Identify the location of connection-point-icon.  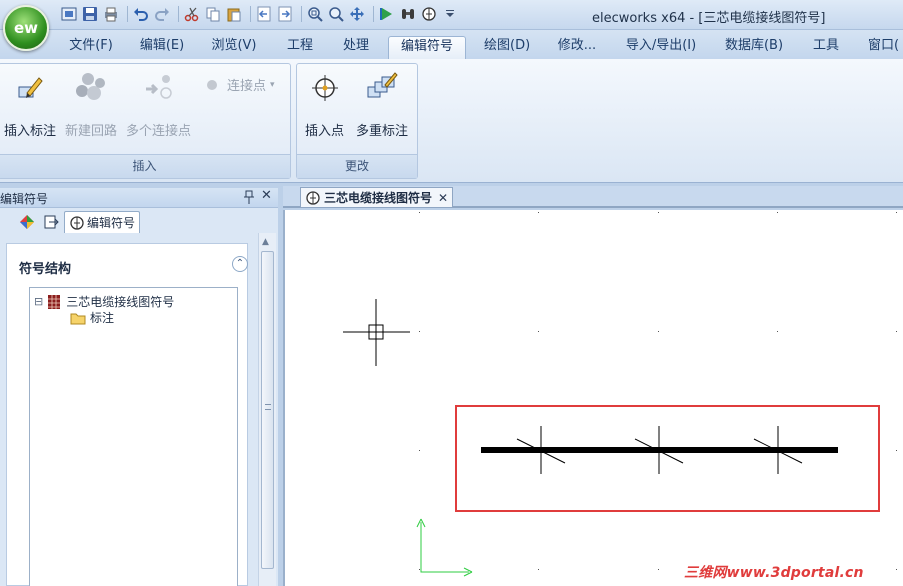
(212, 84).